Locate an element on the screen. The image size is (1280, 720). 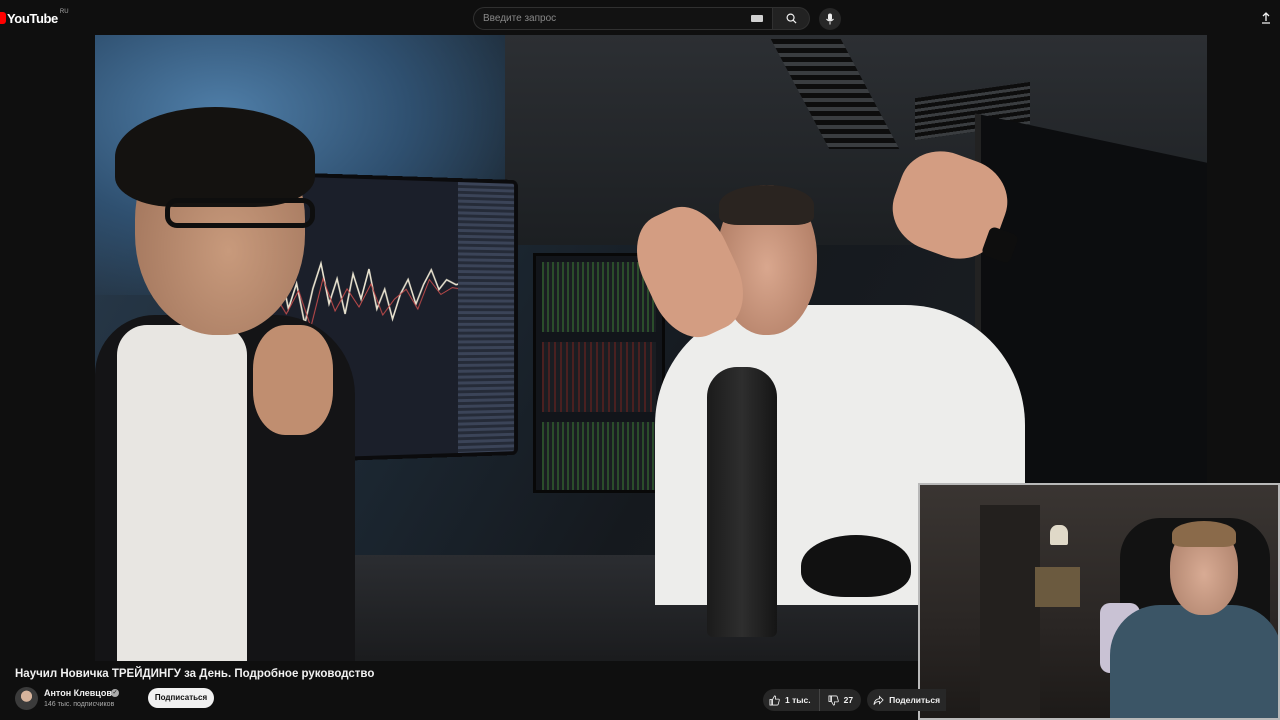
like-count: 1 тыс. is located at coordinates (798, 700).